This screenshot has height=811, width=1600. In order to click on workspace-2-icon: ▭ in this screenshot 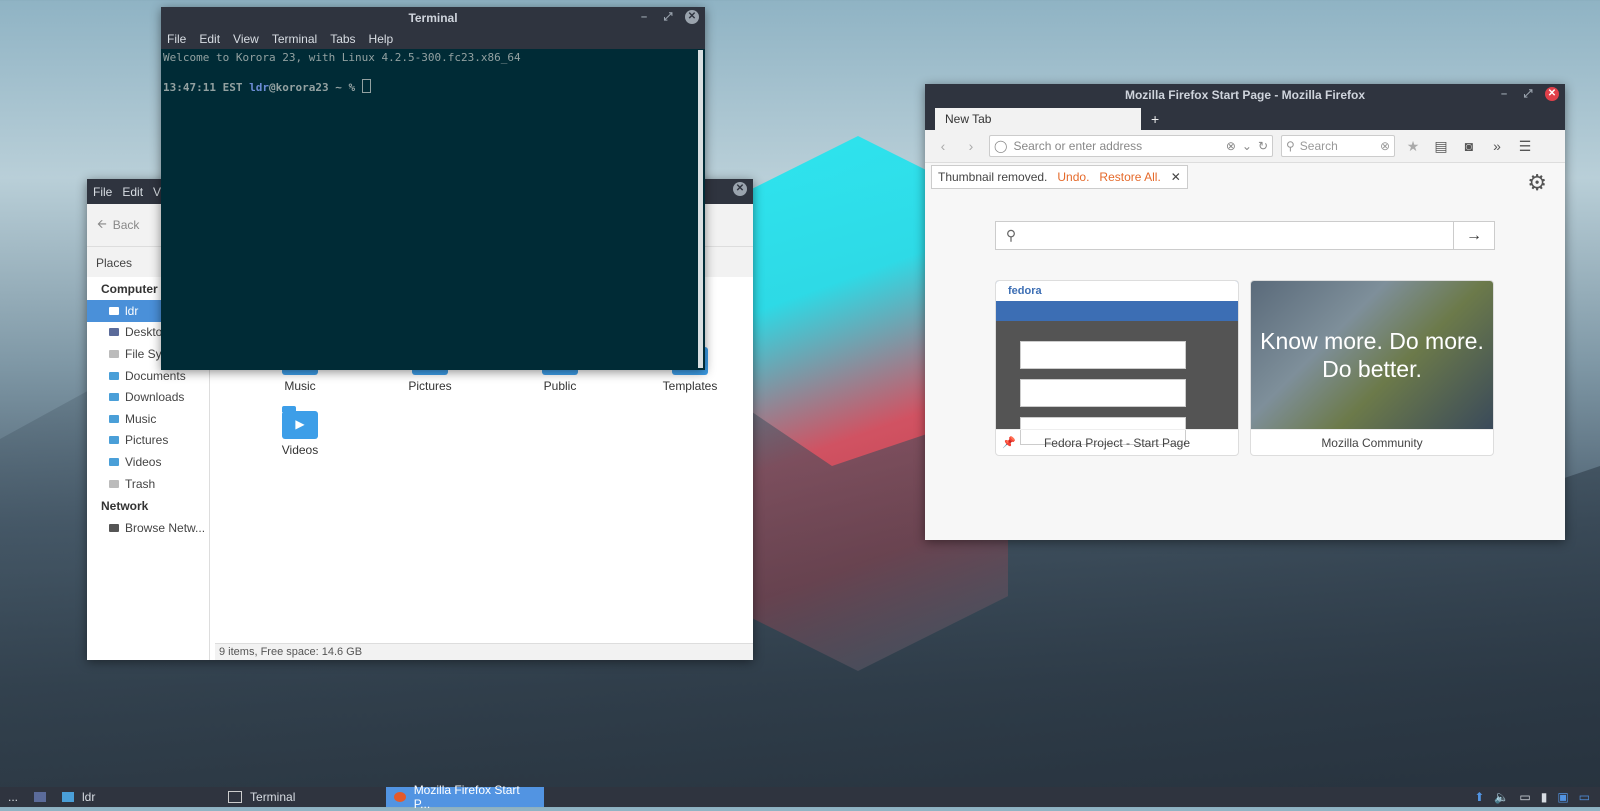, I will do `click(1584, 797)`.